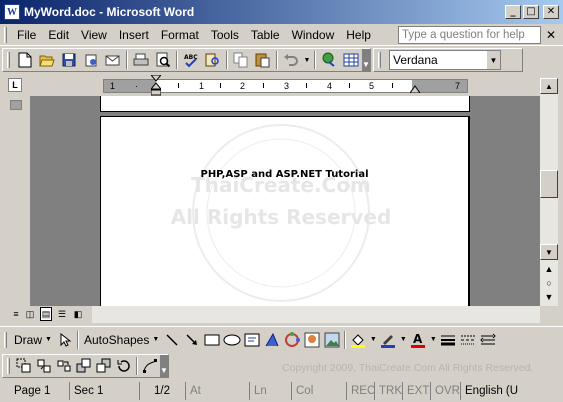 Image resolution: width=563 pixels, height=402 pixels. Describe the element at coordinates (84, 366) in the screenshot. I see `bring-forward-icon` at that location.